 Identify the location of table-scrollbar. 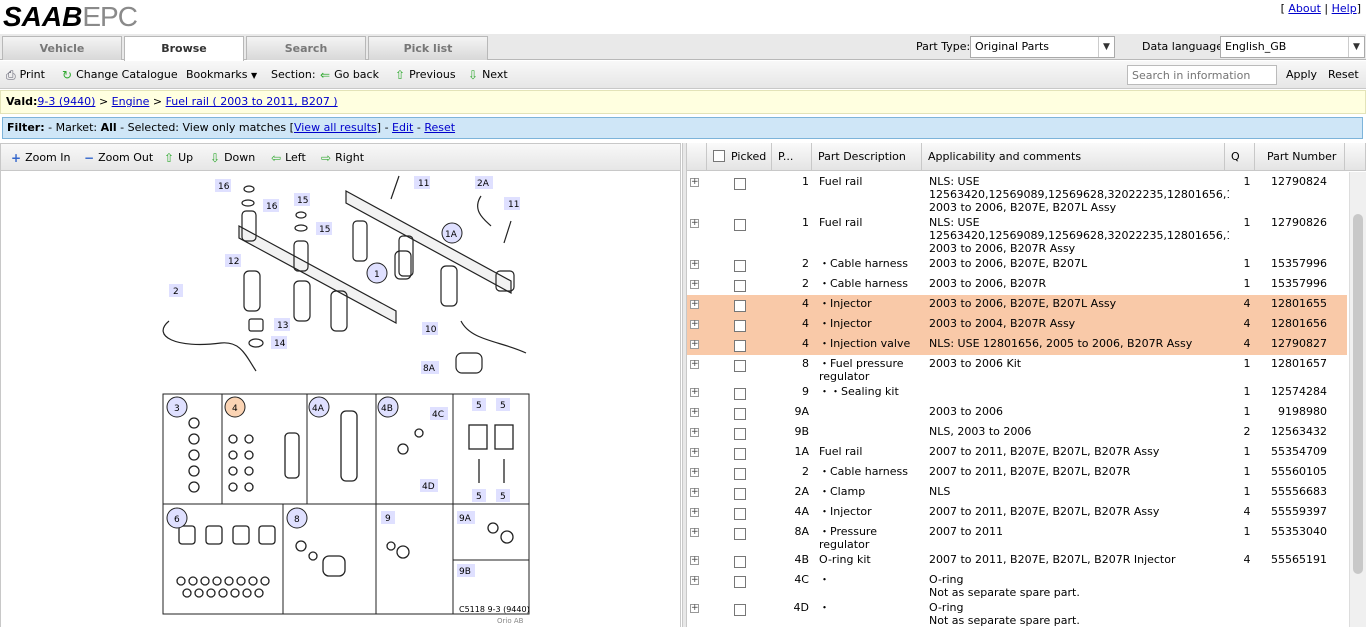
(1357, 399).